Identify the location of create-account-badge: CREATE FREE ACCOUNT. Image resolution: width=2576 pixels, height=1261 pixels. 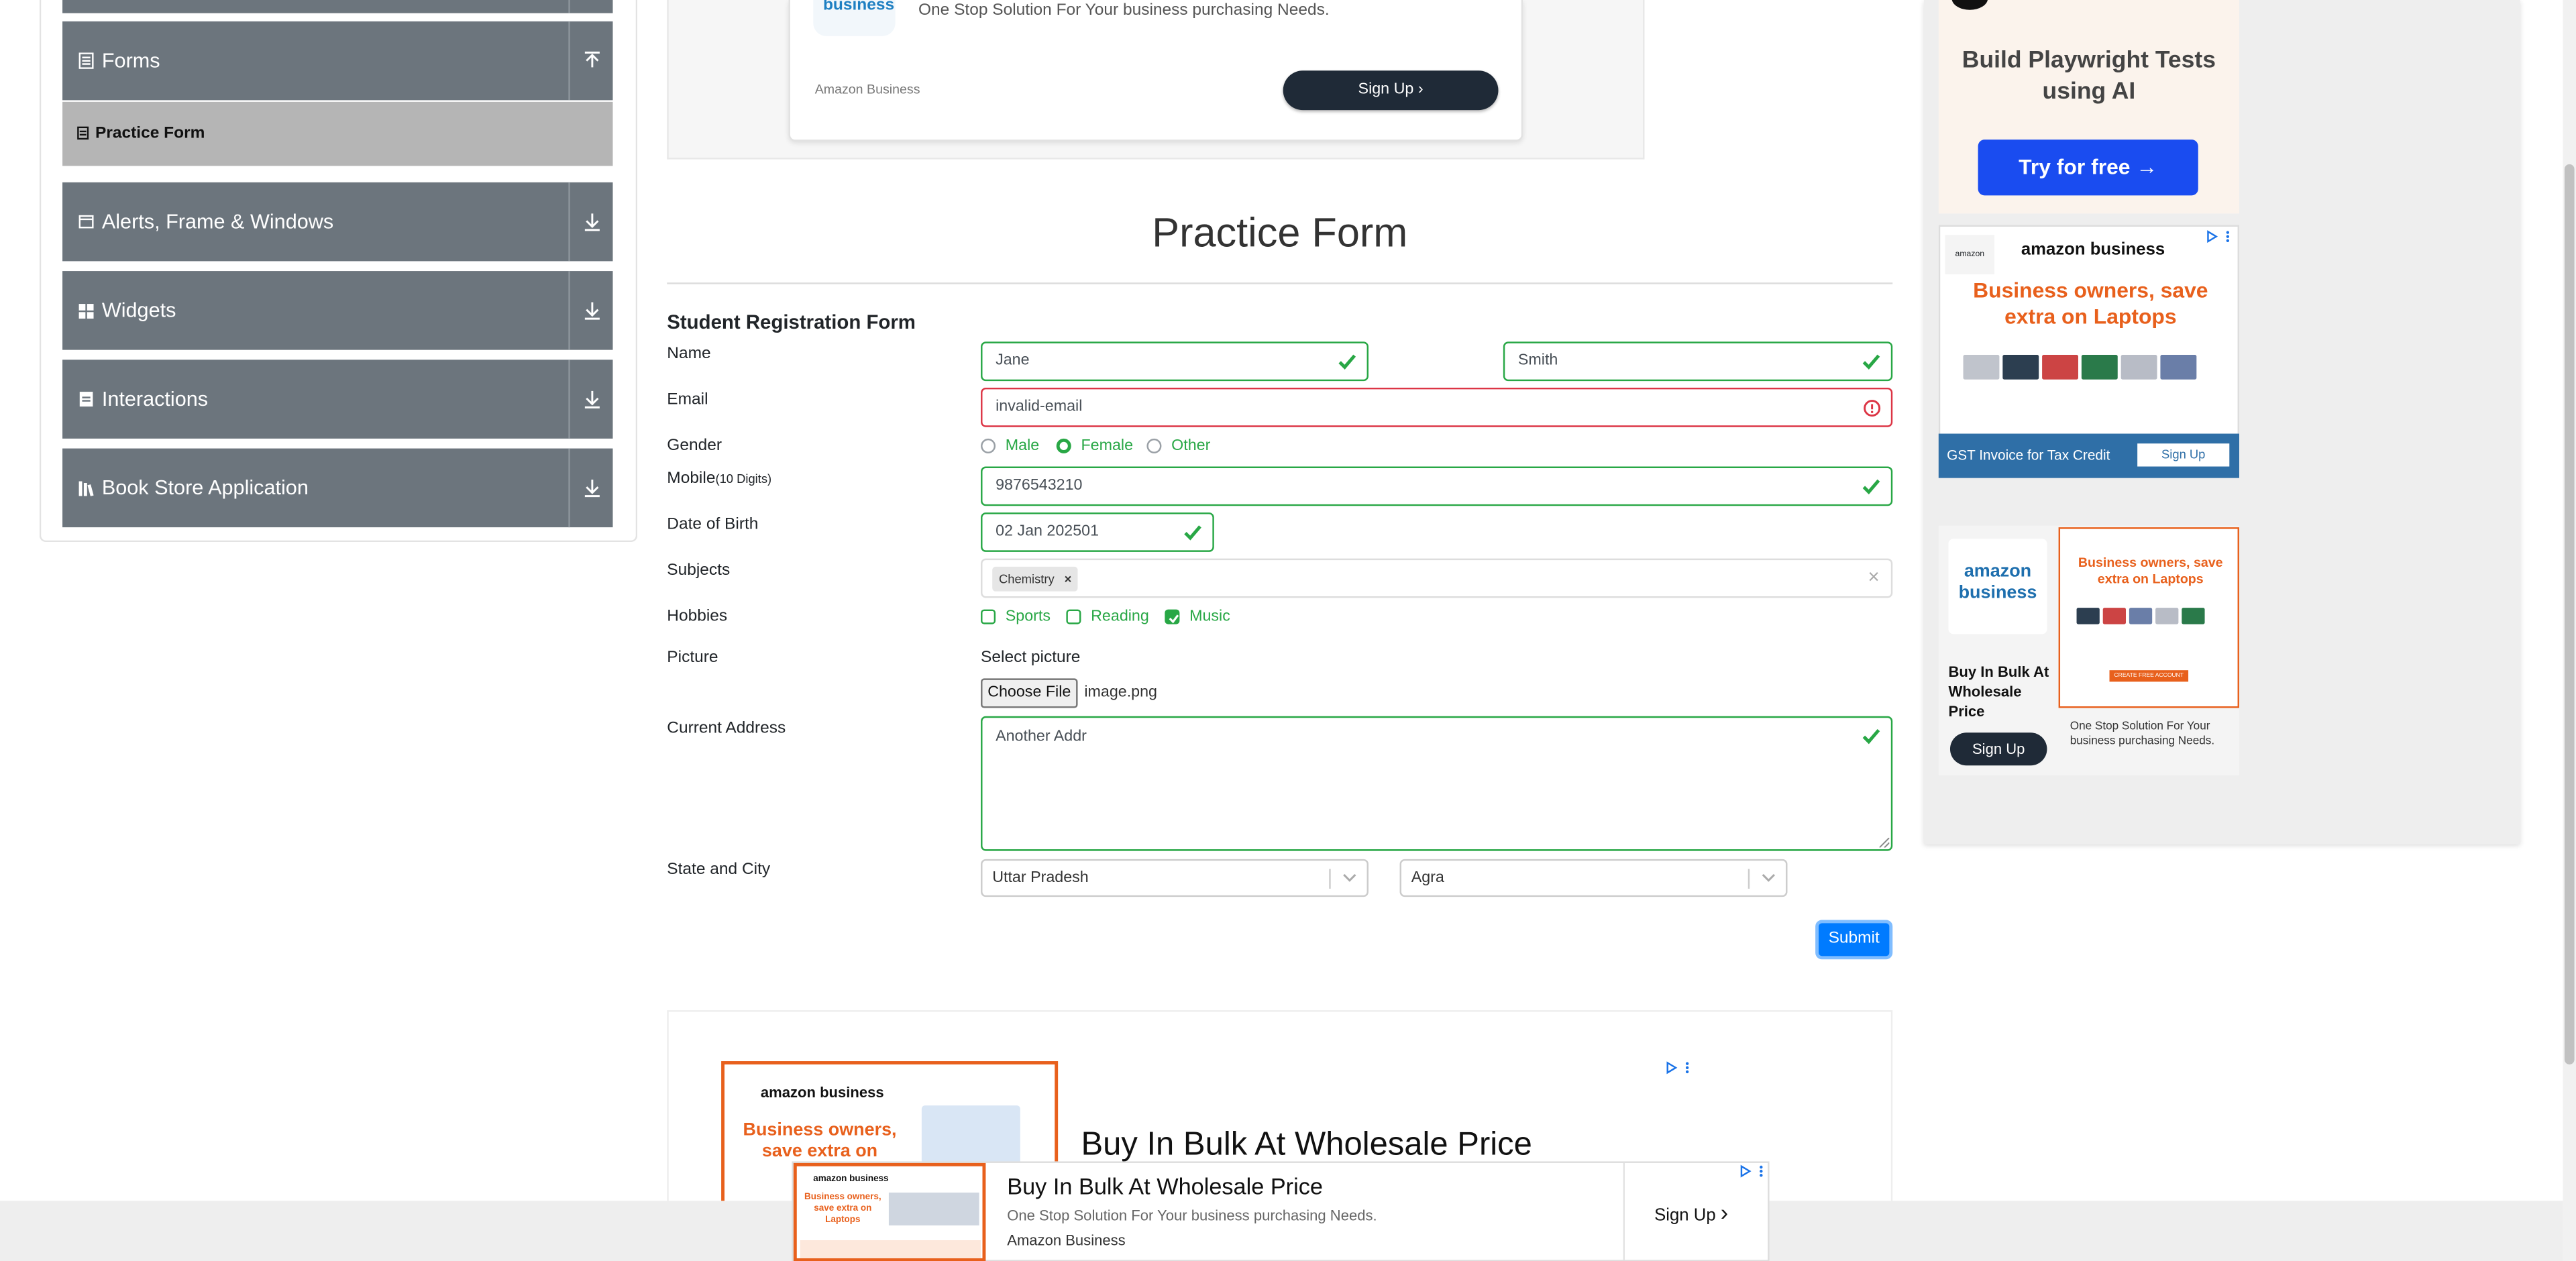
(2149, 676).